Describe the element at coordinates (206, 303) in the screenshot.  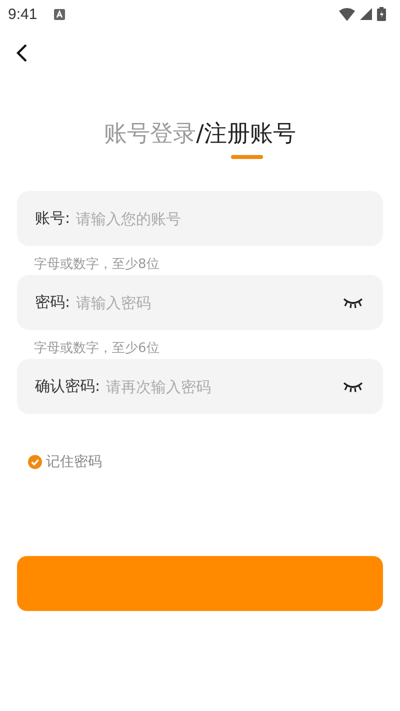
I see `input-field: 请输入密码` at that location.